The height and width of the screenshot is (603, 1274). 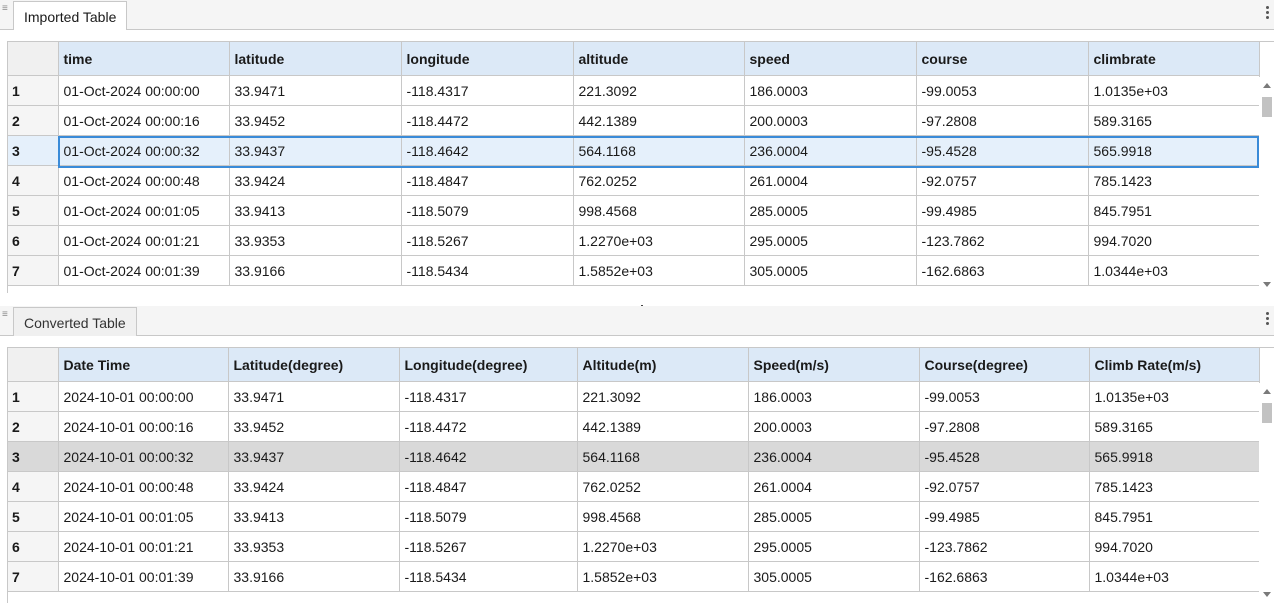 What do you see at coordinates (663, 486) in the screenshot?
I see `table-cell: 762.0252` at bounding box center [663, 486].